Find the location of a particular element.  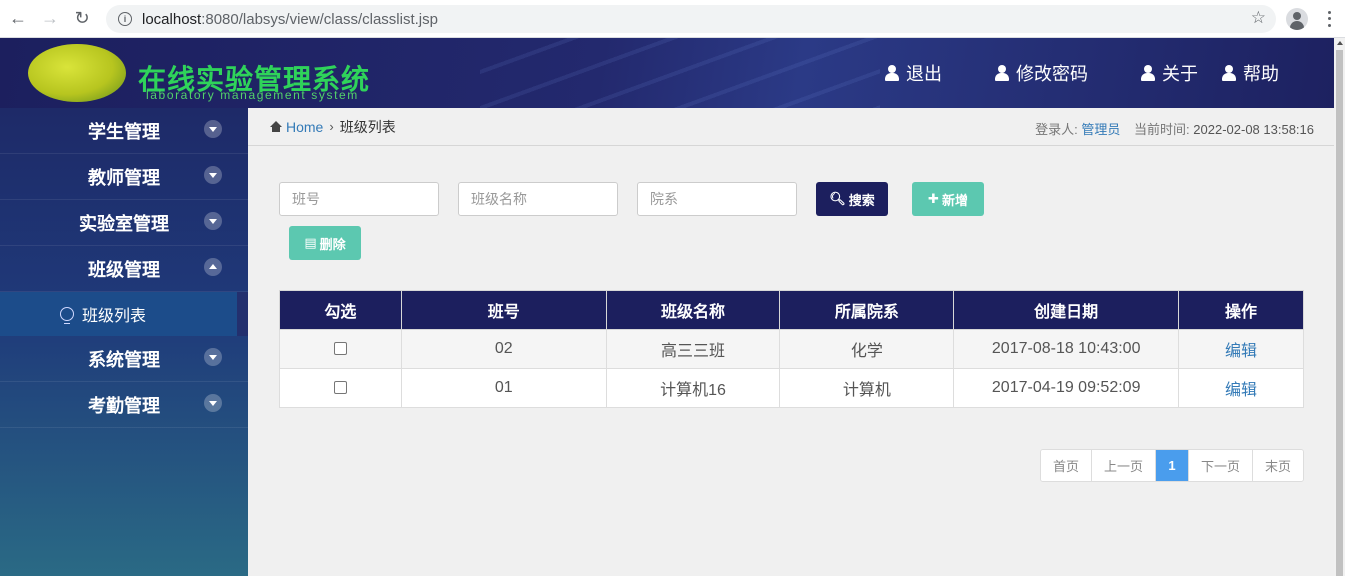

breadcrumb-current: 班级列表 is located at coordinates (367, 126).